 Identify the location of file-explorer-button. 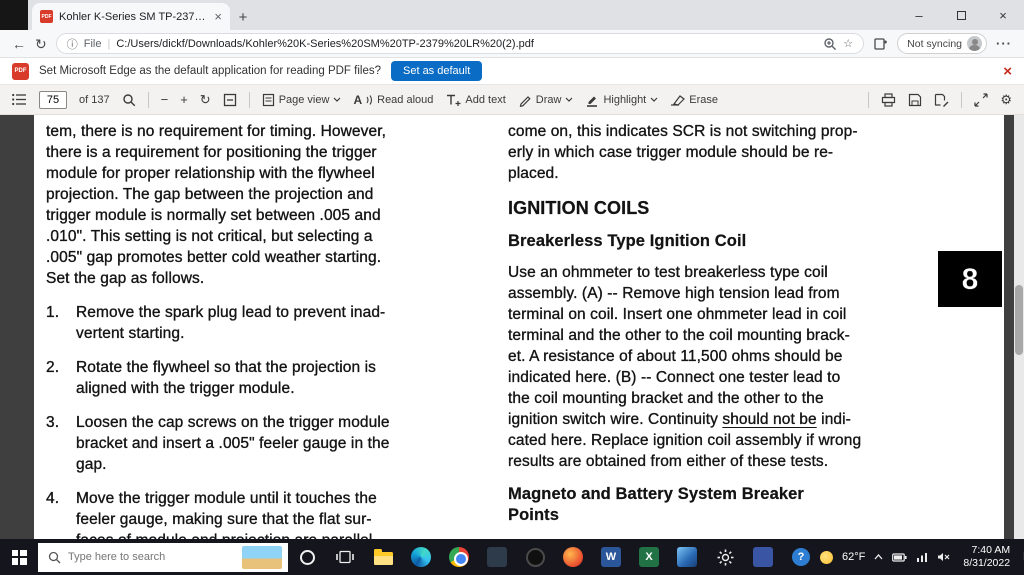
(383, 557).